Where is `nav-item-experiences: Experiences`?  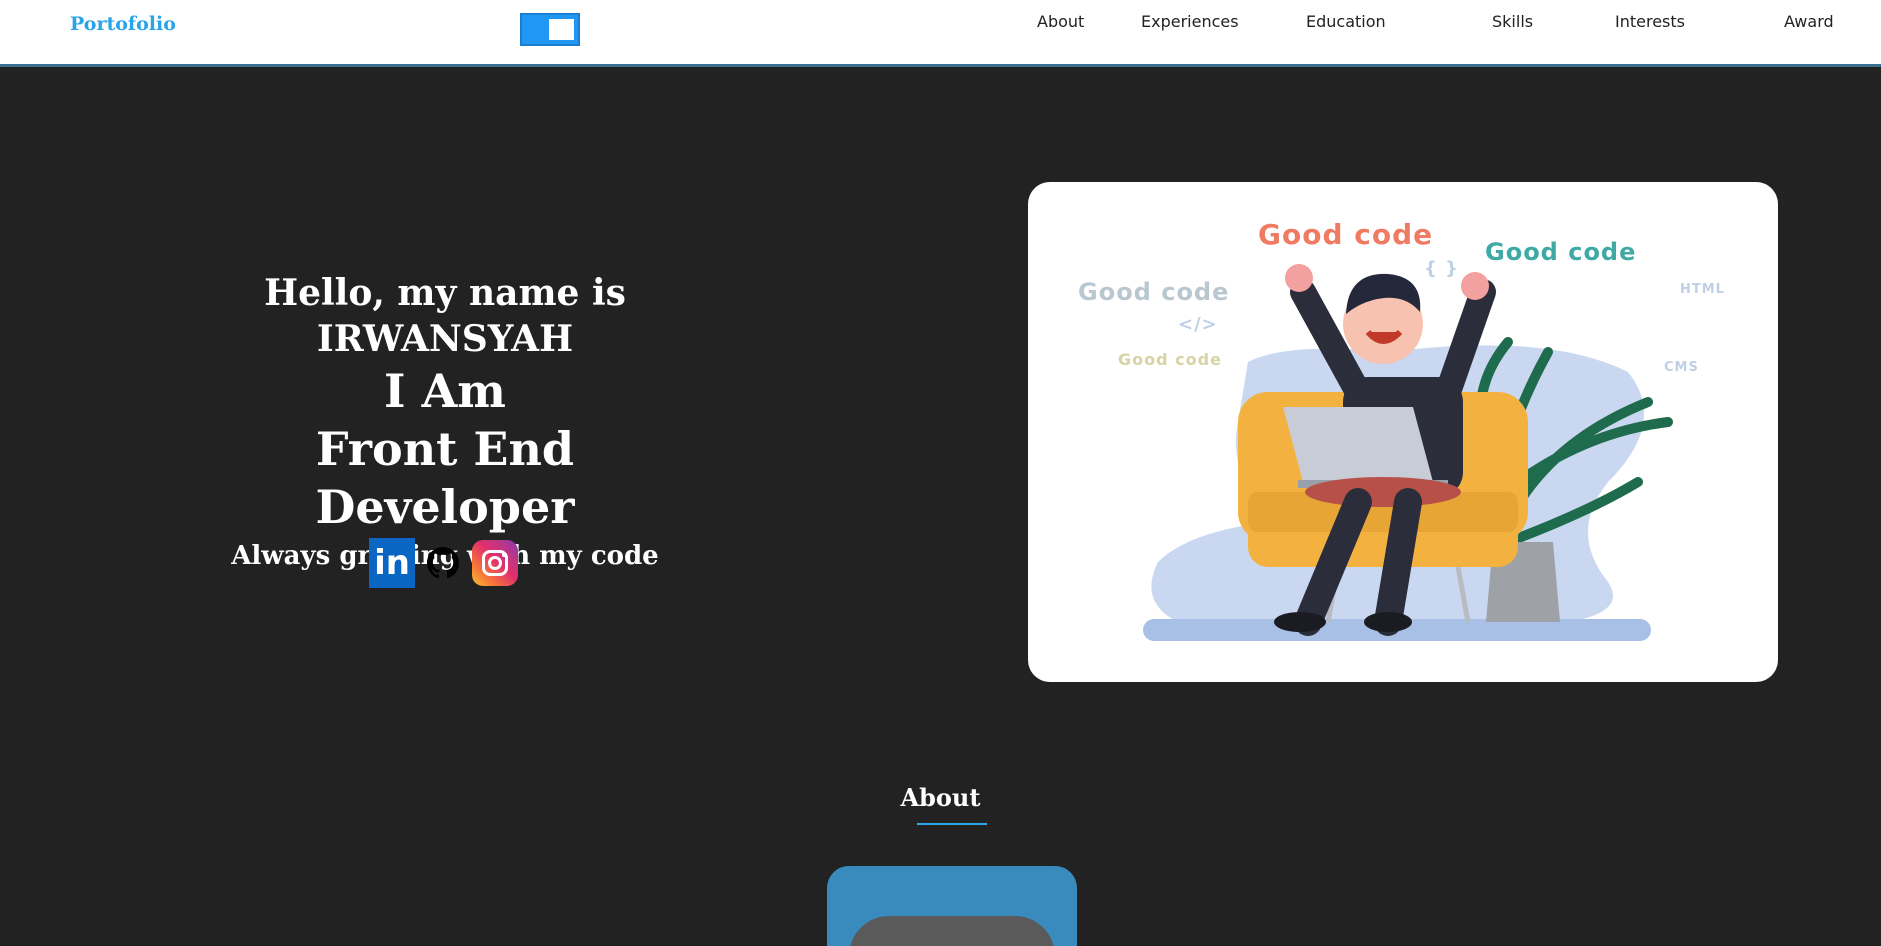
nav-item-experiences: Experiences is located at coordinates (1190, 21).